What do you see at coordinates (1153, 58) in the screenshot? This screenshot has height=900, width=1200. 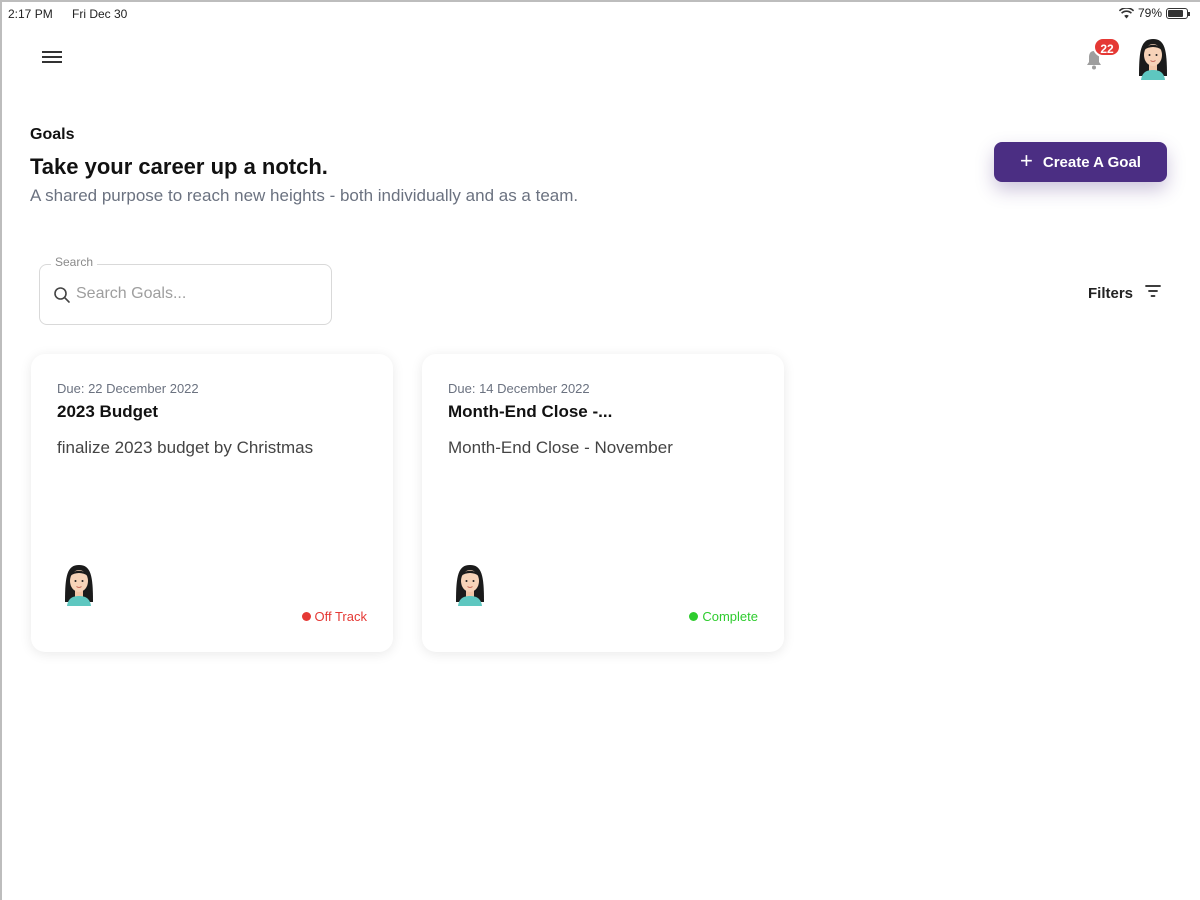 I see `profile-avatar` at bounding box center [1153, 58].